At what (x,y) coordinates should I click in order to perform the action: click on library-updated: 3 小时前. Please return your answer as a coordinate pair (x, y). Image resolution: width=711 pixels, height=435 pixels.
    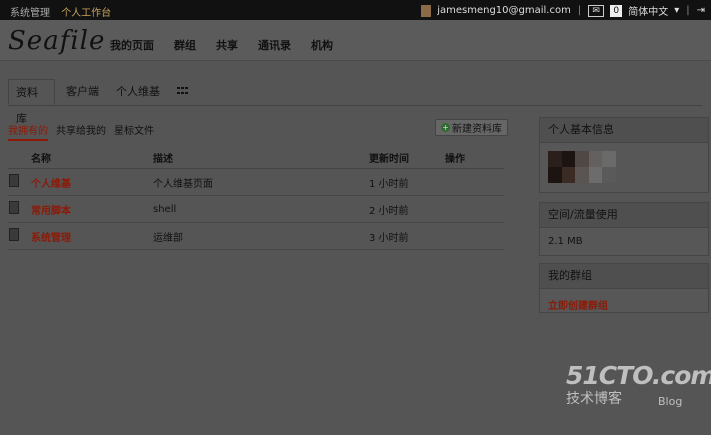
    Looking at the image, I should click on (406, 236).